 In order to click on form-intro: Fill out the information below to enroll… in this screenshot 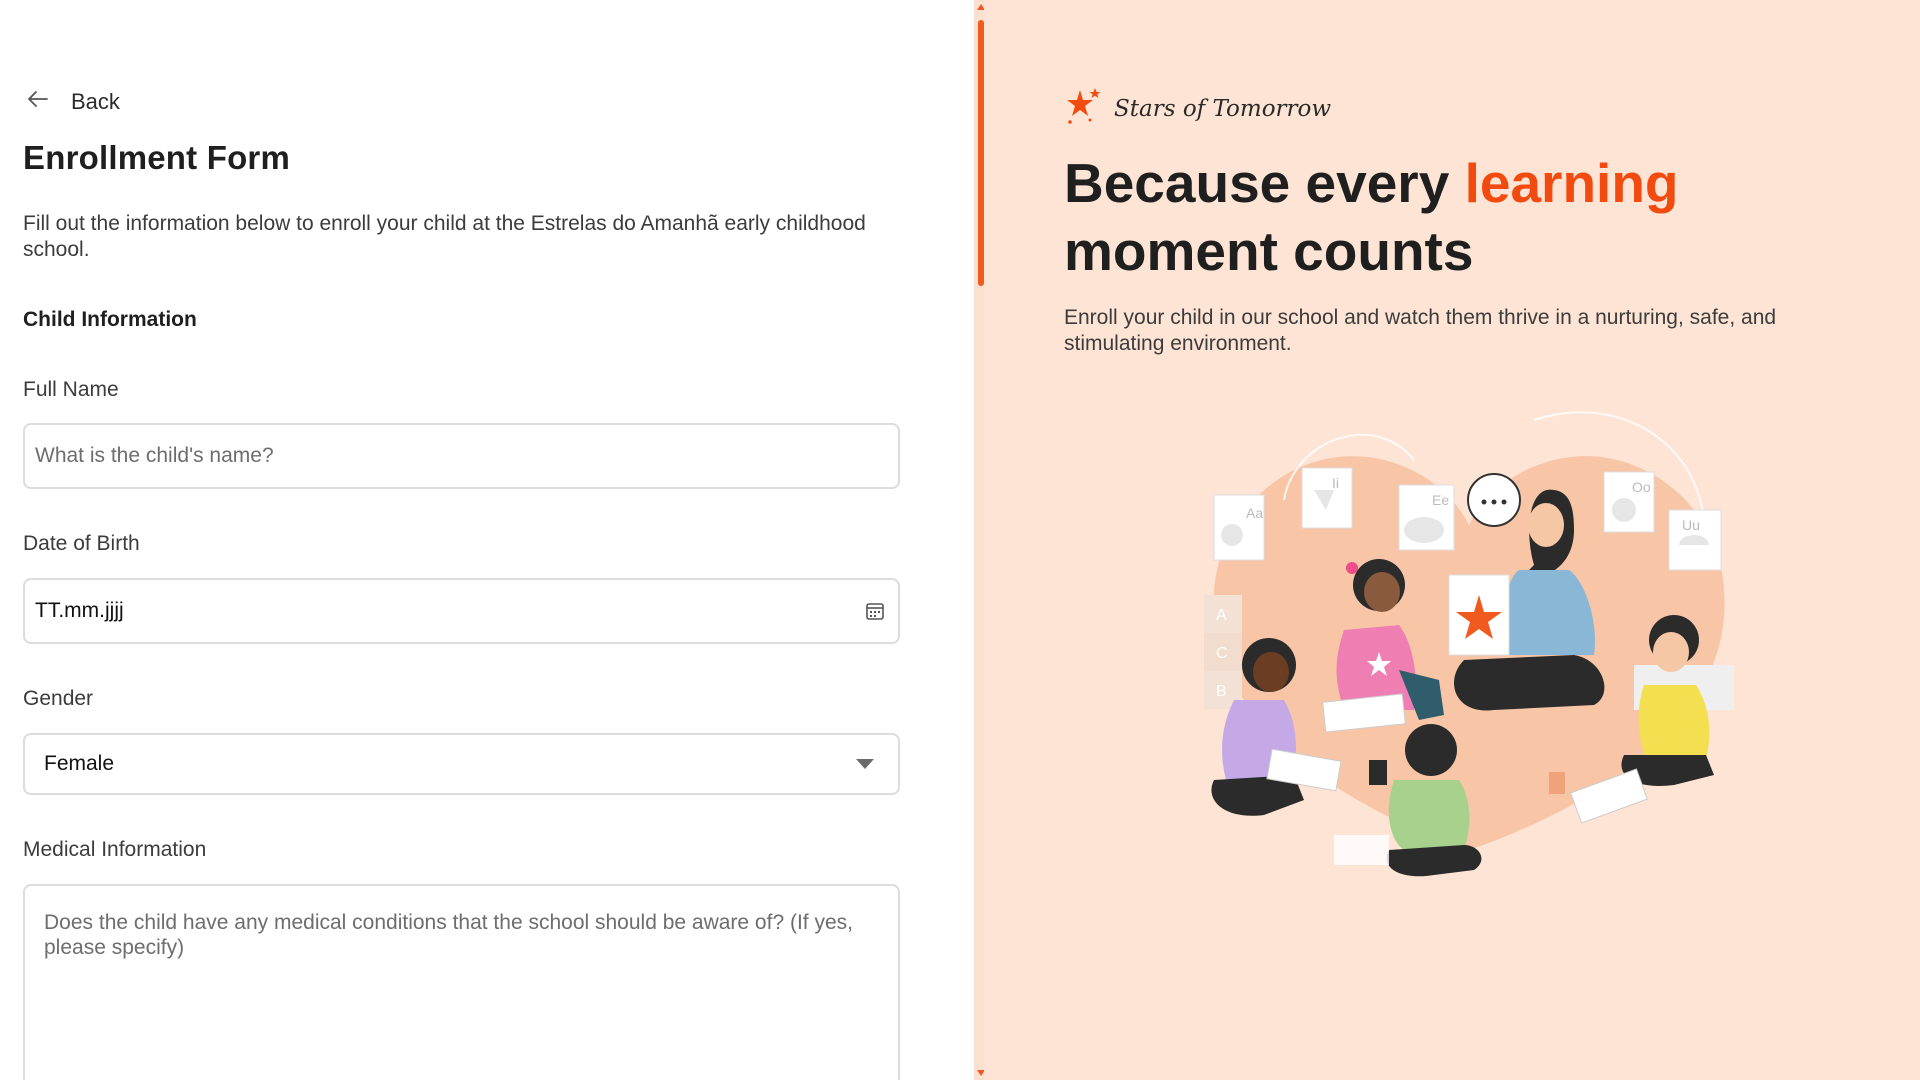, I will do `click(444, 236)`.